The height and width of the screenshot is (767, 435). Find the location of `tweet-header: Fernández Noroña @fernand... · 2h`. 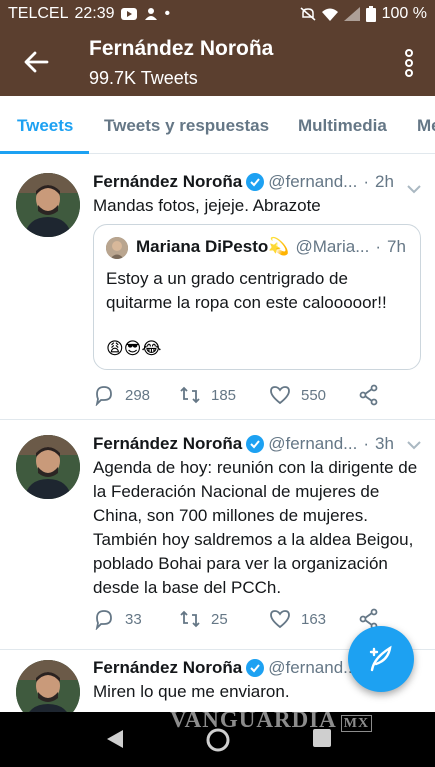

tweet-header: Fernández Noroña @fernand... · 2h is located at coordinates (243, 182).